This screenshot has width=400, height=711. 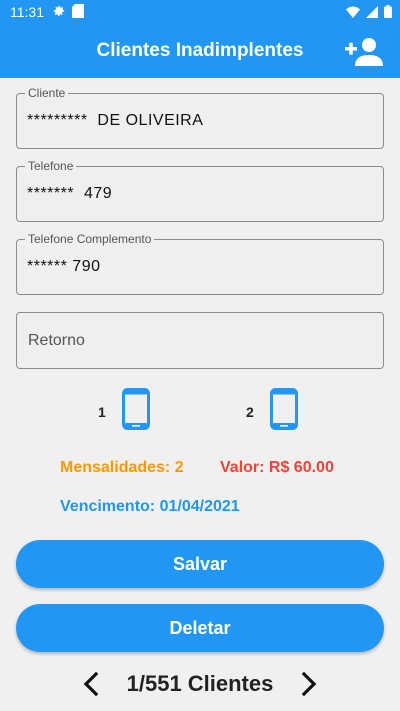 What do you see at coordinates (56, 340) in the screenshot?
I see `retorno-placeholder: Retorno` at bounding box center [56, 340].